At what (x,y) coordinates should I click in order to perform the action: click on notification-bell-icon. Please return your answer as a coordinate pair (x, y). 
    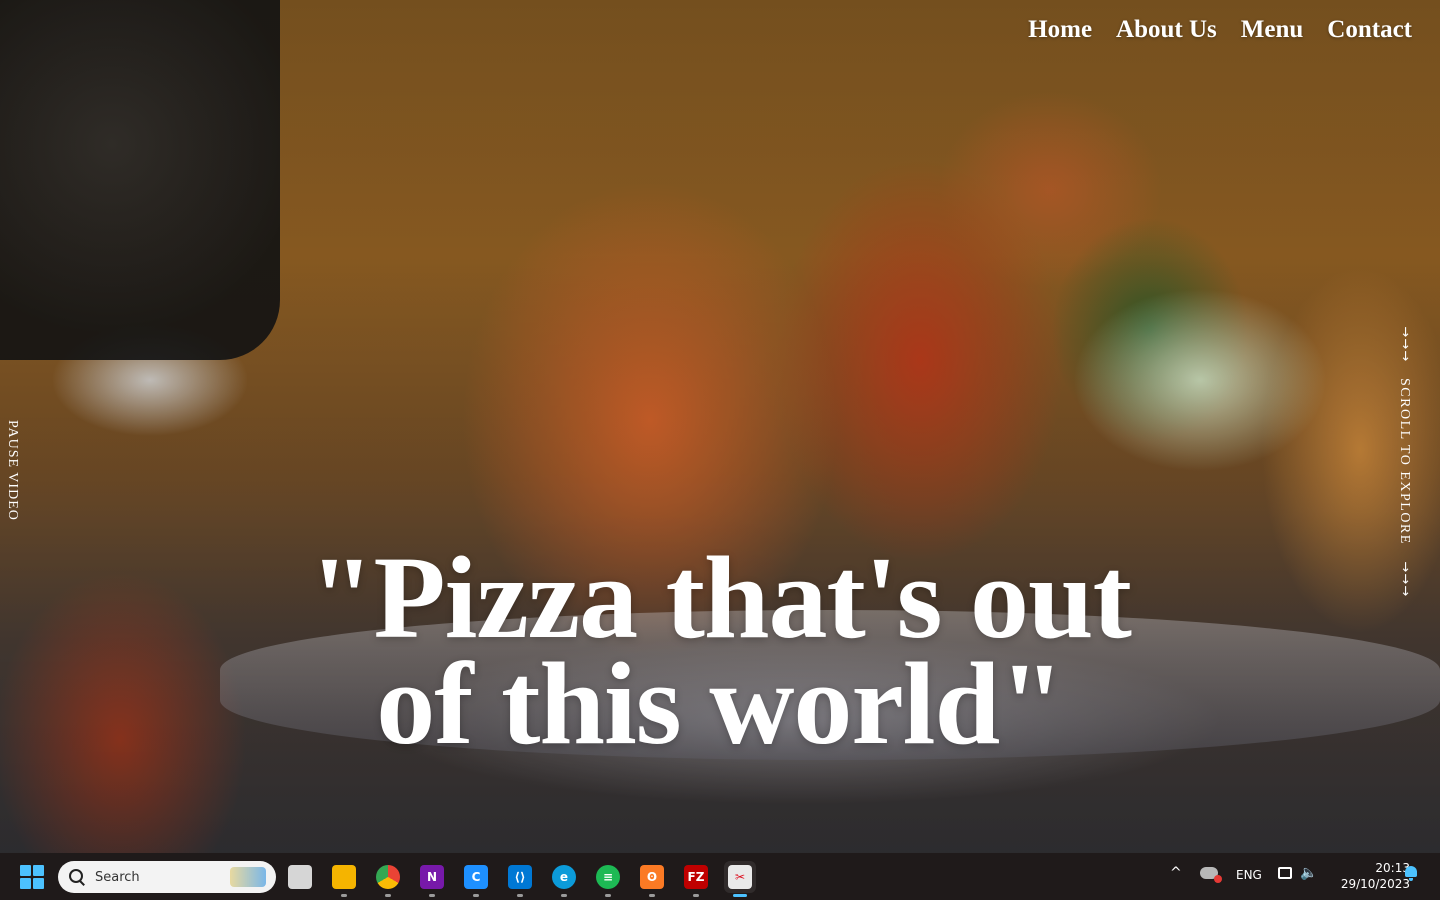
    Looking at the image, I should click on (1411, 874).